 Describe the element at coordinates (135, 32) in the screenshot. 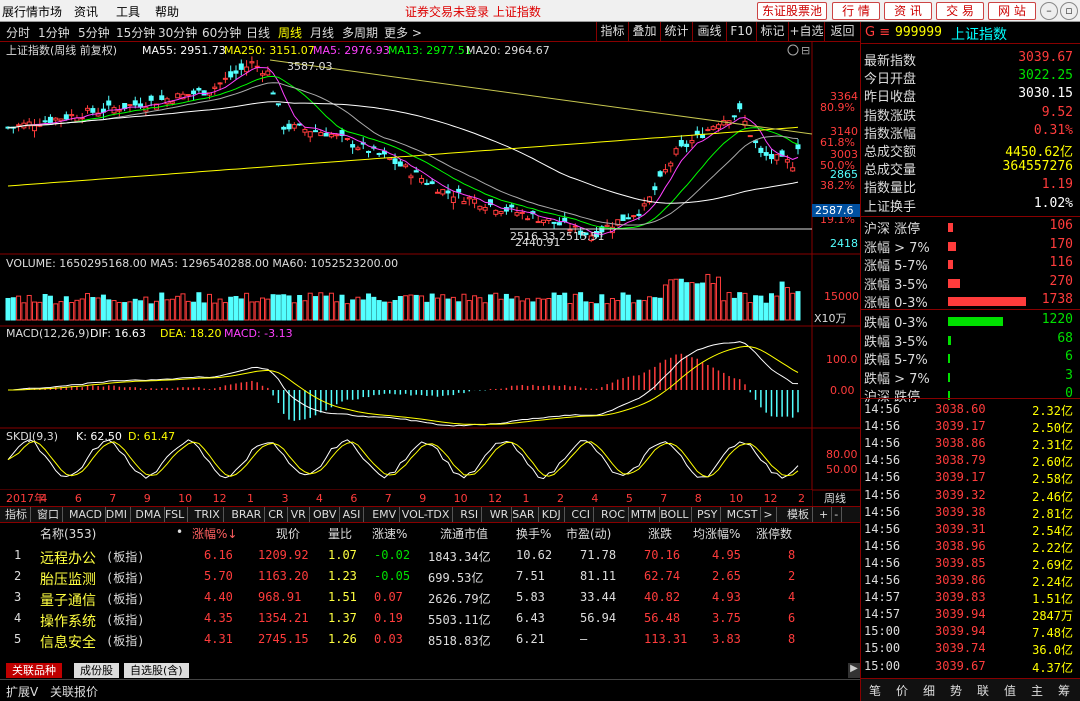

I see `period-tab-15min: 15分钟` at that location.